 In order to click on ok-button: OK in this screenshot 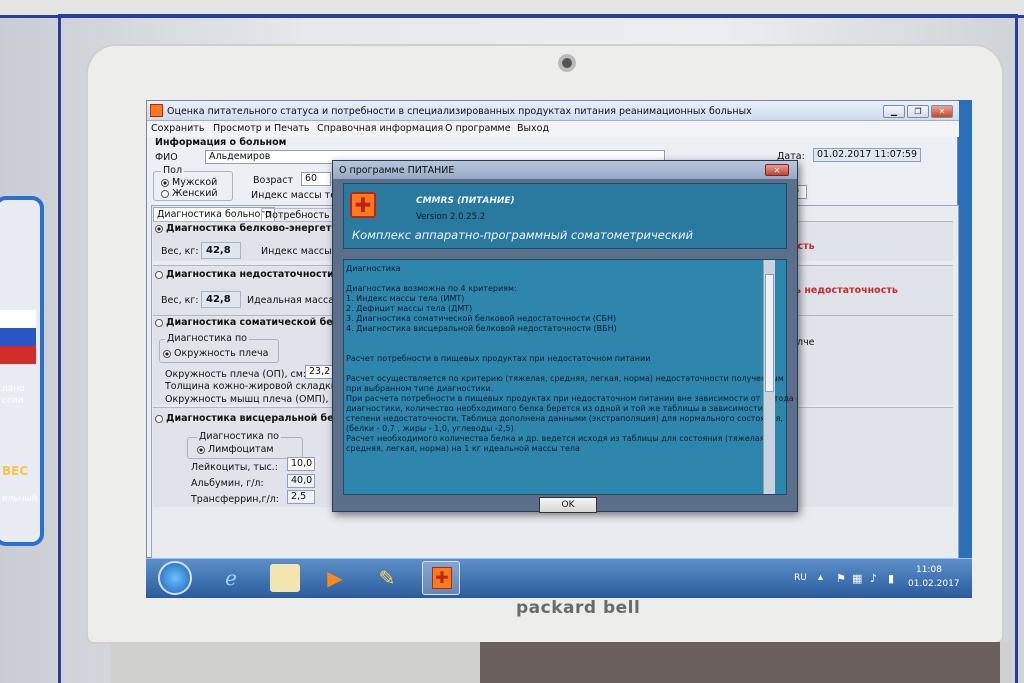, I will do `click(568, 505)`.